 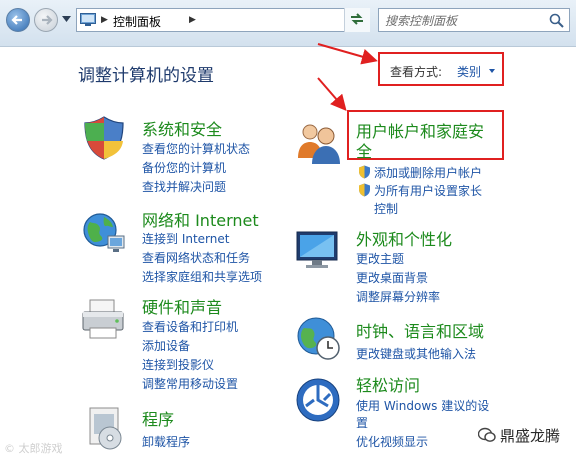 I want to click on monitor-icon, so click(x=318, y=250).